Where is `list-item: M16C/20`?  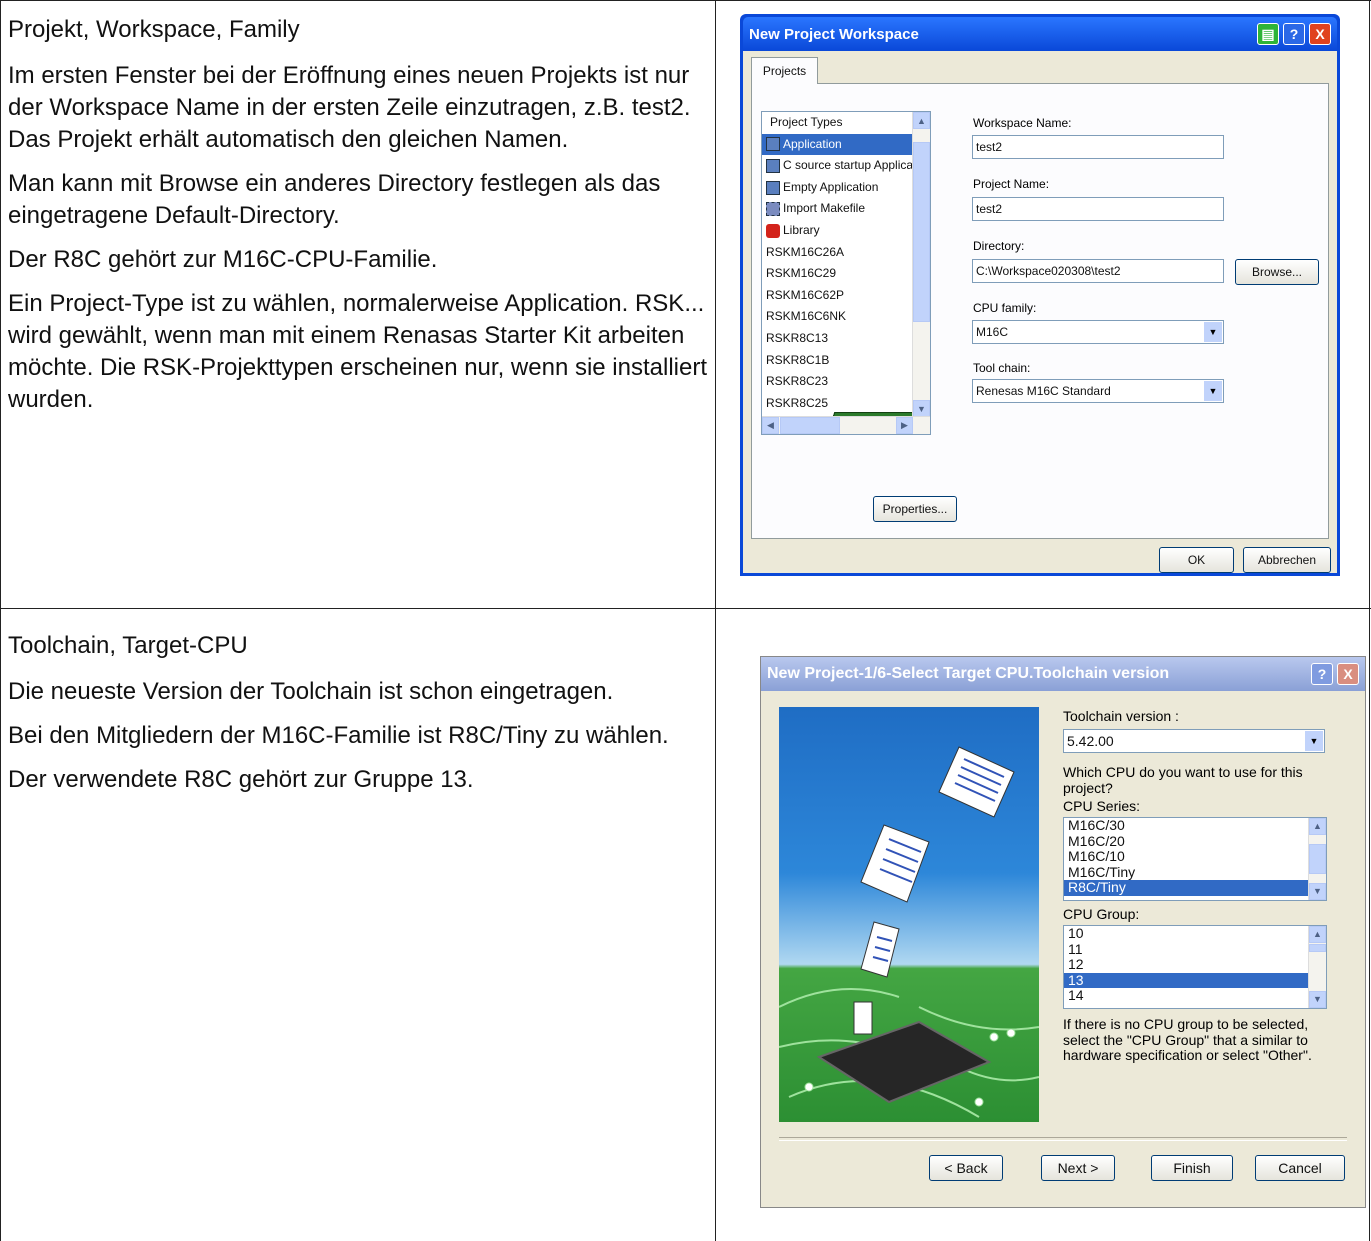
list-item: M16C/20 is located at coordinates (1195, 841).